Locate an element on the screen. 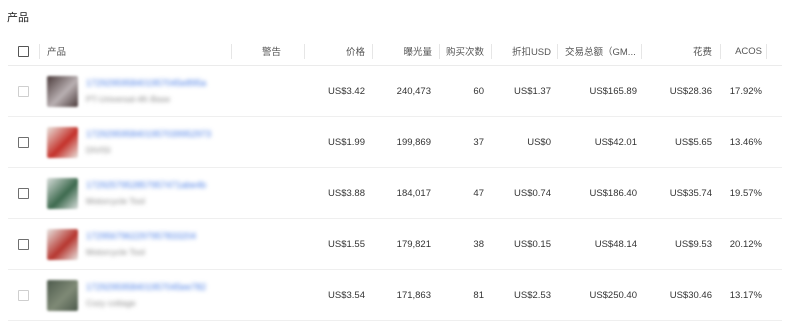 This screenshot has height=321, width=797. purchases-cell: 38 is located at coordinates (478, 244).